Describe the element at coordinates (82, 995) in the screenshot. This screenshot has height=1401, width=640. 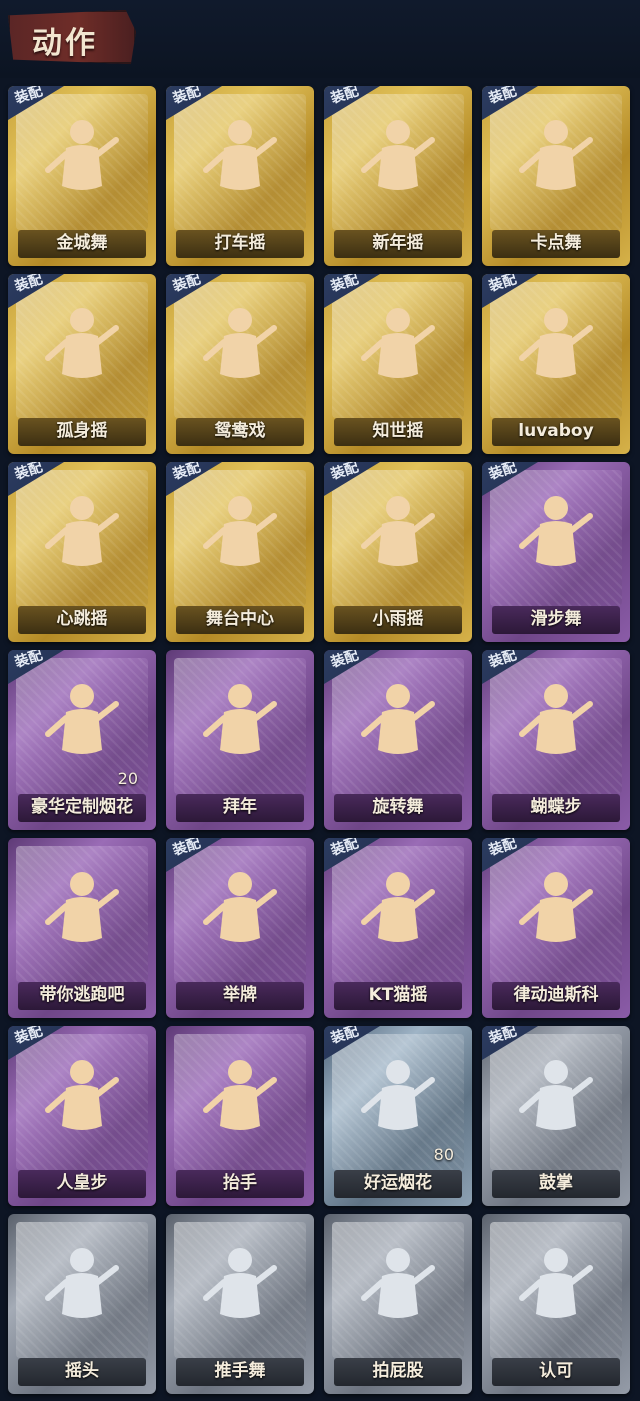
I see `card-label: 带你逃跑吧` at that location.